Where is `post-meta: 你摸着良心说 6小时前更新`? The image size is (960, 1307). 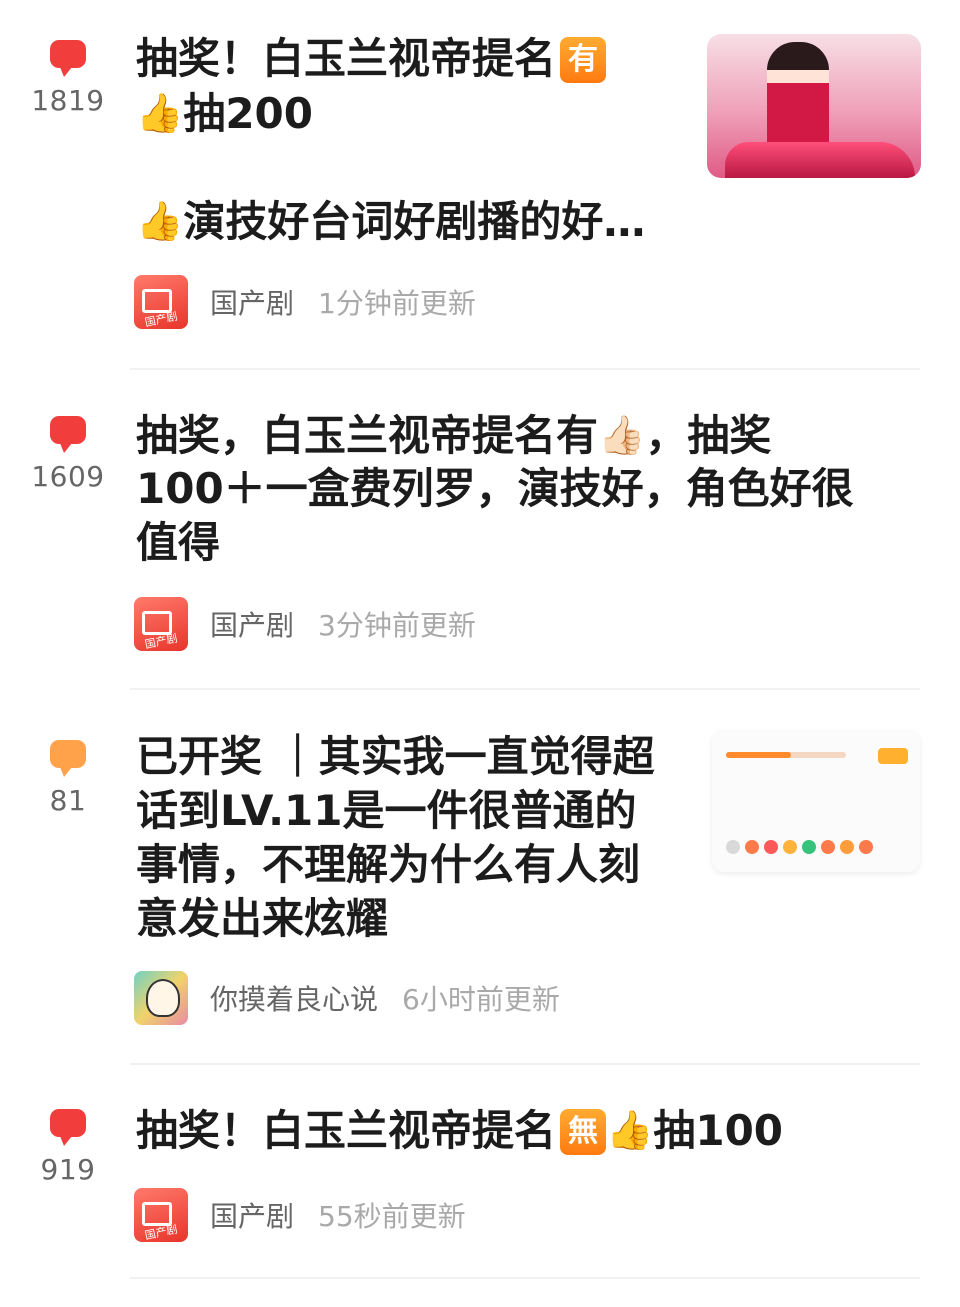
post-meta: 你摸着良心说 6小时前更新 is located at coordinates (347, 998).